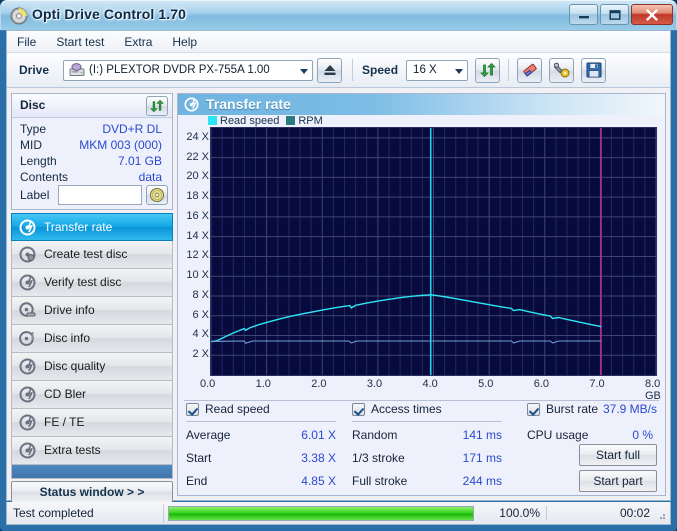  Describe the element at coordinates (338, 15) in the screenshot. I see `title-bar: Opti Drive Control 1.70` at that location.